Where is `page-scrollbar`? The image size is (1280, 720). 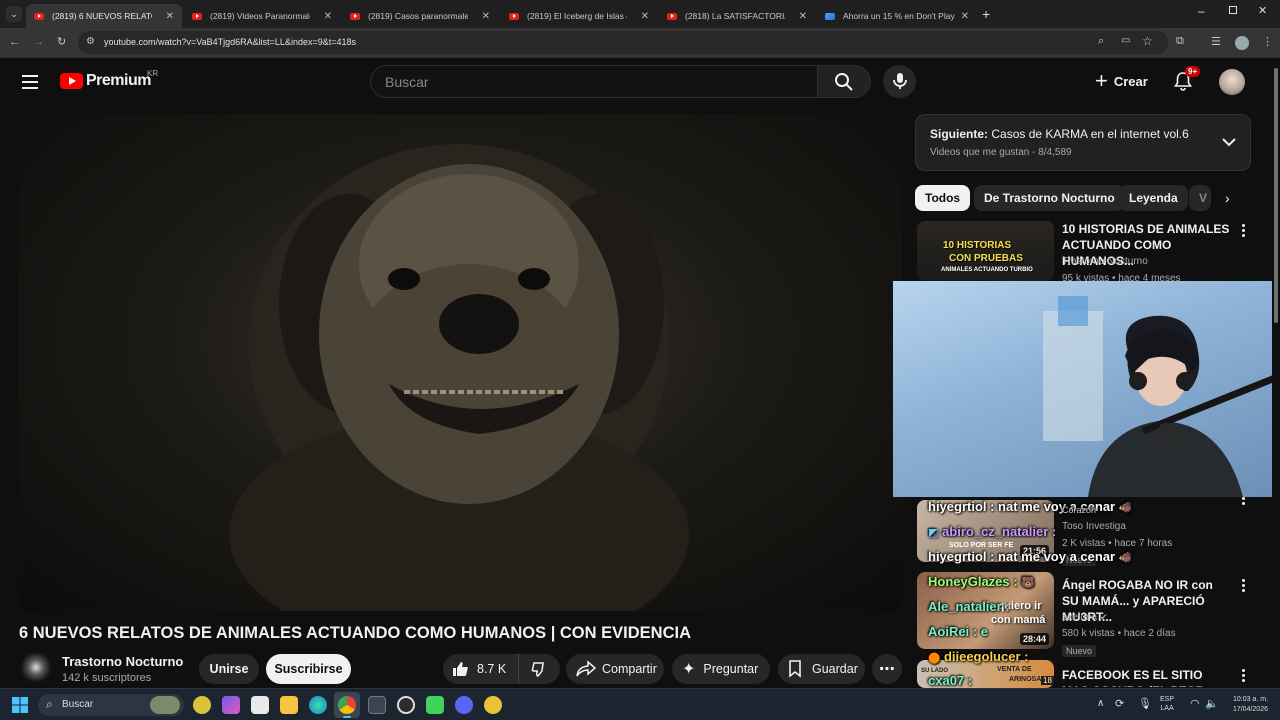 page-scrollbar is located at coordinates (1276, 373).